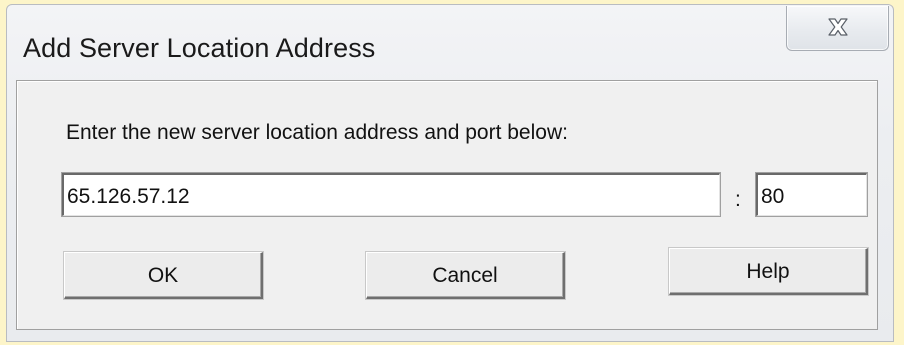 This screenshot has height=345, width=904. I want to click on close-button, so click(837, 28).